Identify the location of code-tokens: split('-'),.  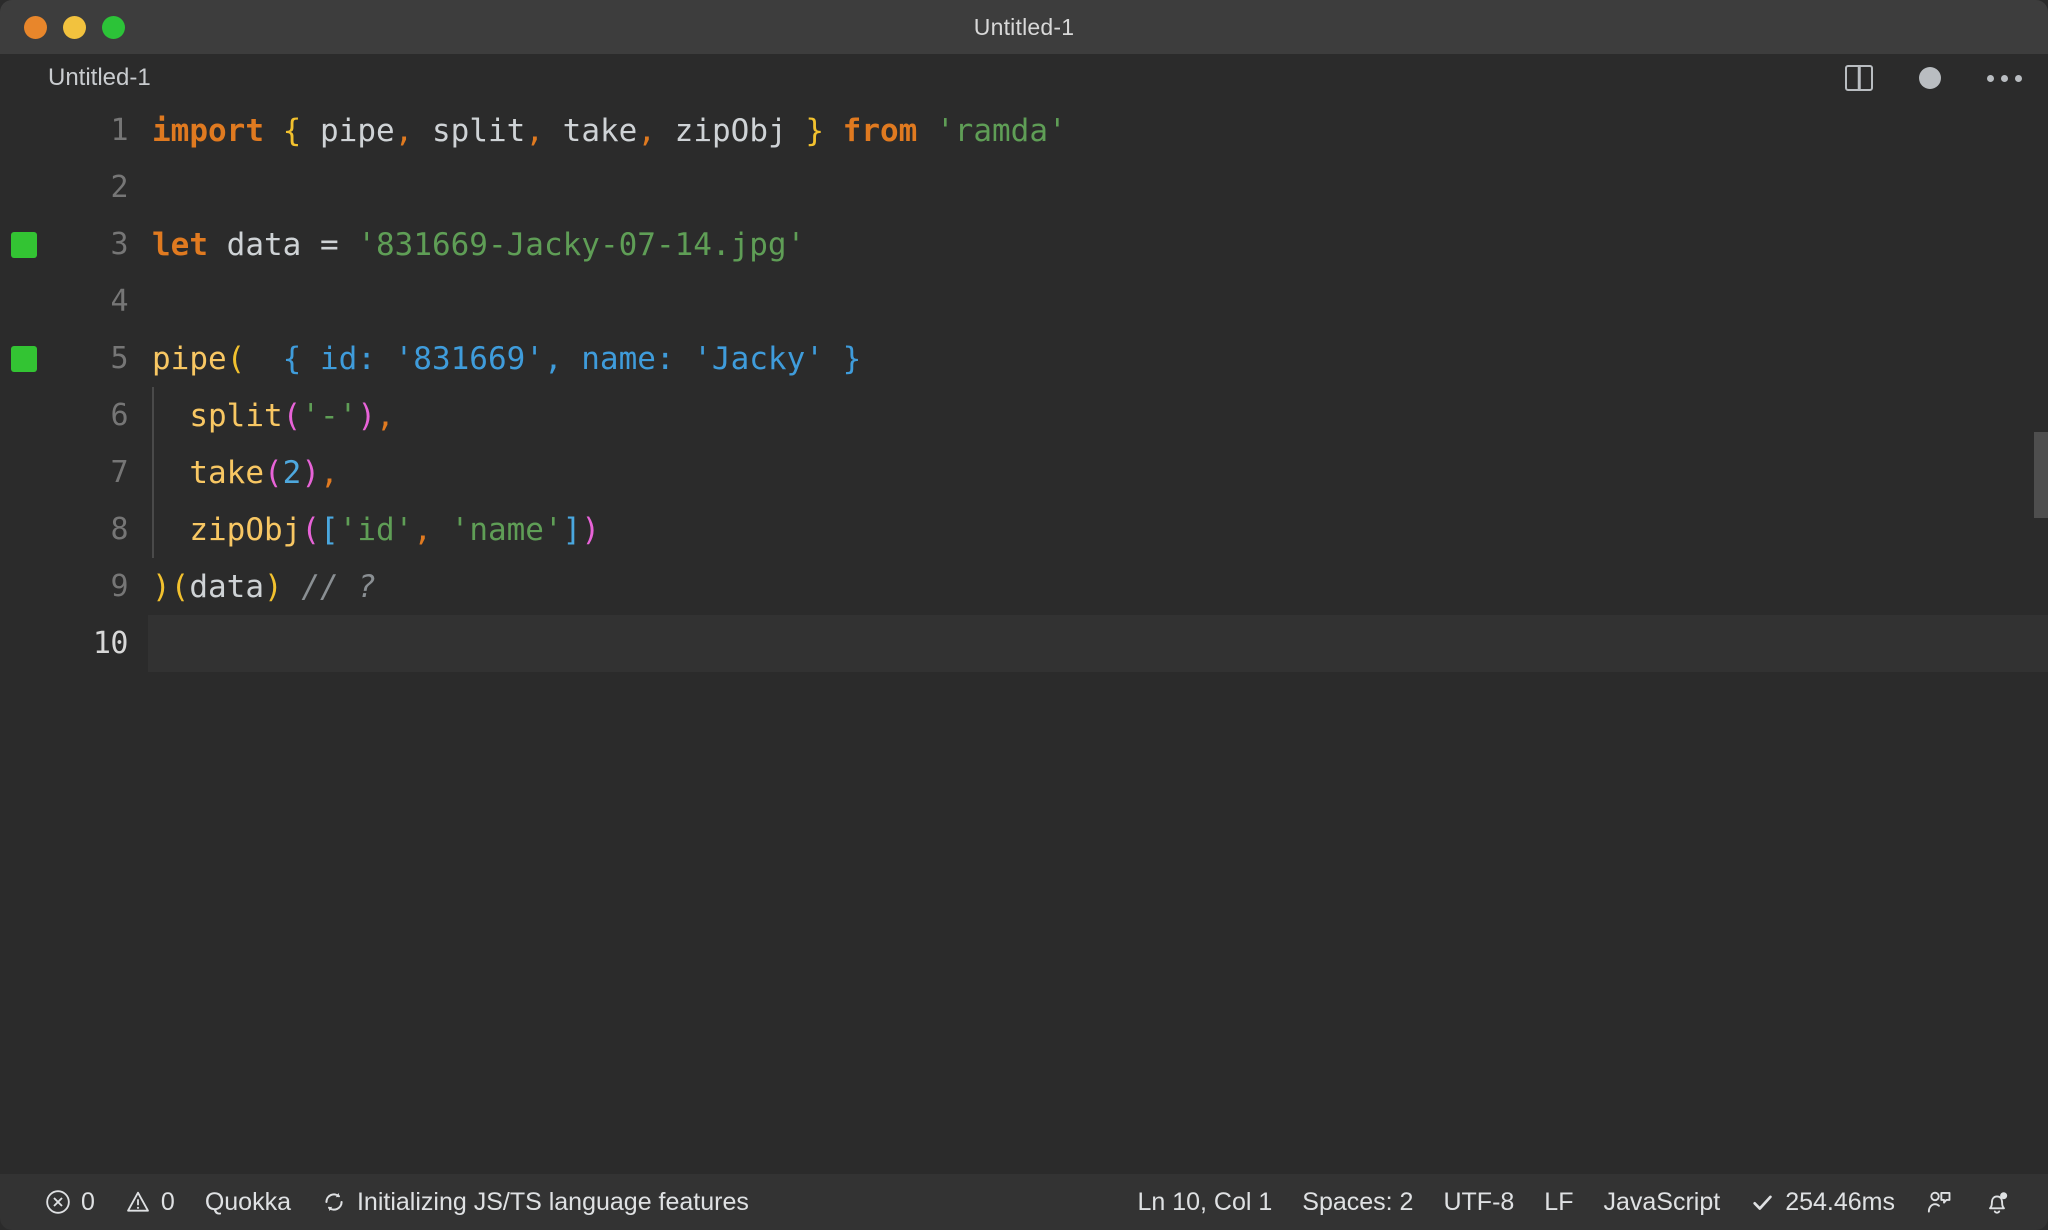
(273, 415).